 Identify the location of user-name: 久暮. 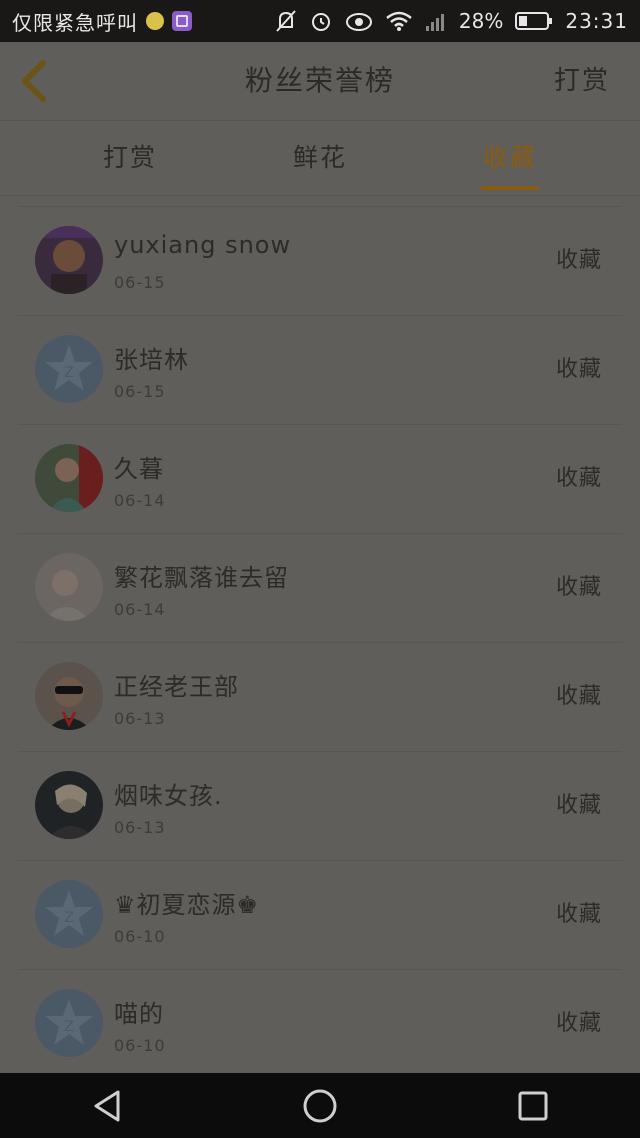
(139, 469).